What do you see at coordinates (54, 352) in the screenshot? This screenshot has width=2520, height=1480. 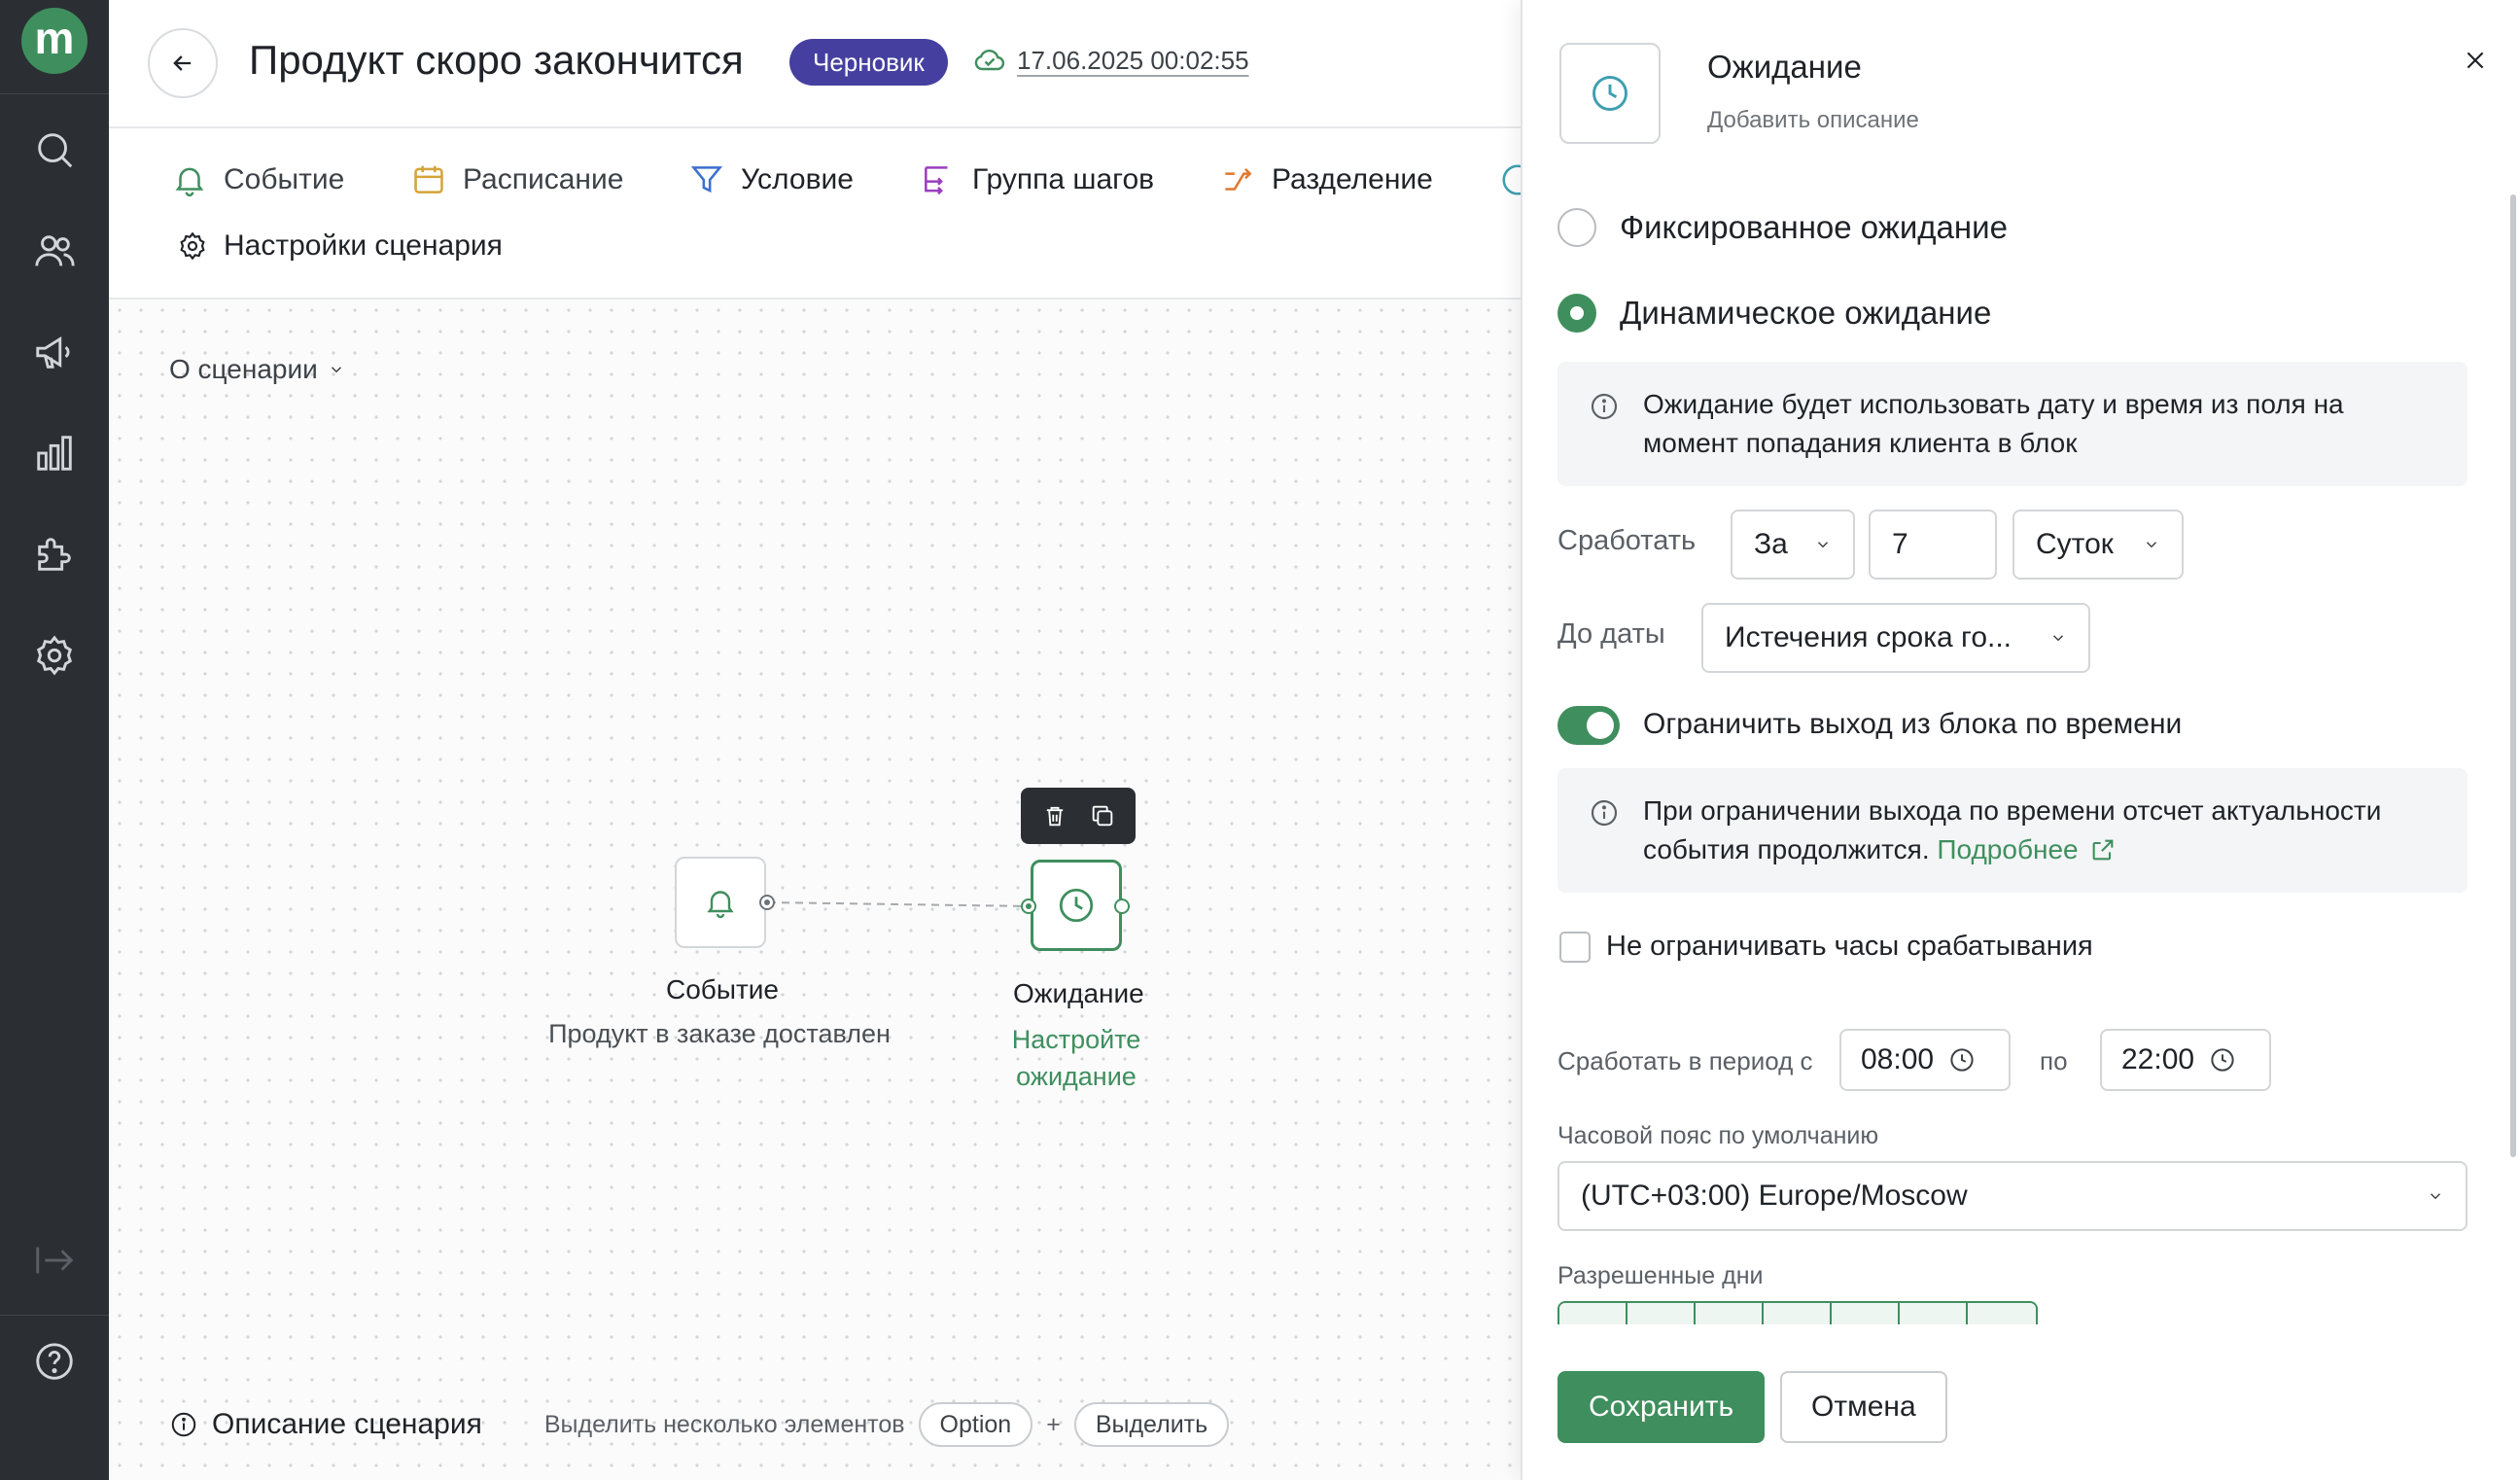 I see `megaphone-icon` at bounding box center [54, 352].